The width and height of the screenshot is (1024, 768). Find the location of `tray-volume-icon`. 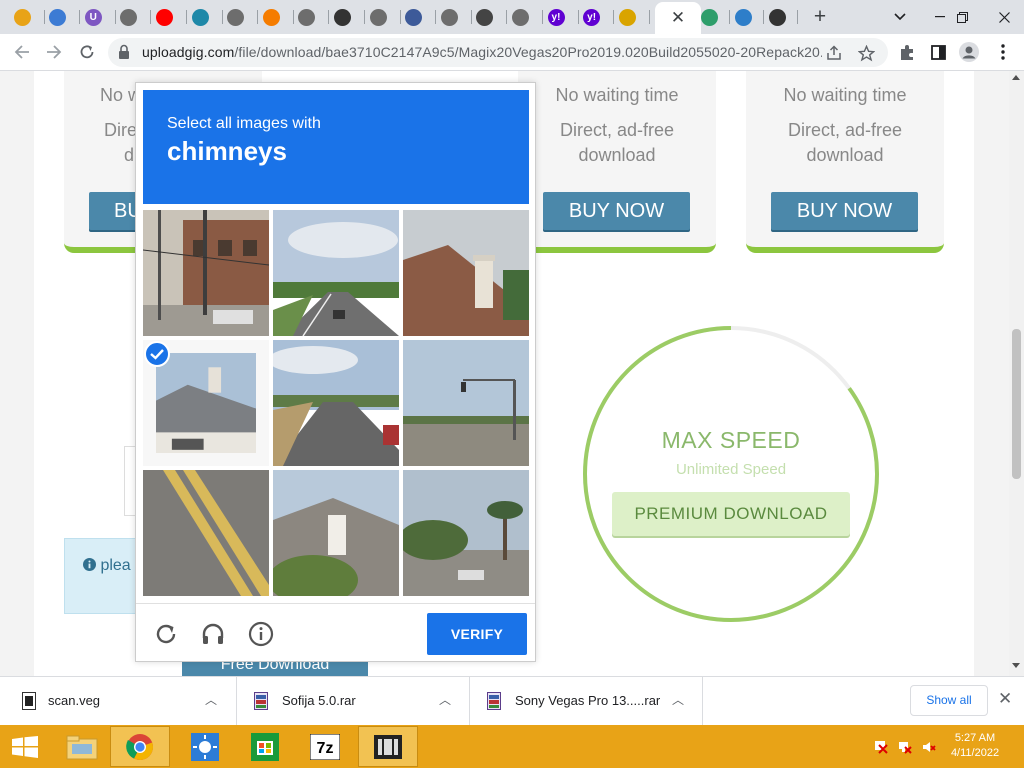

tray-volume-icon is located at coordinates (929, 747).